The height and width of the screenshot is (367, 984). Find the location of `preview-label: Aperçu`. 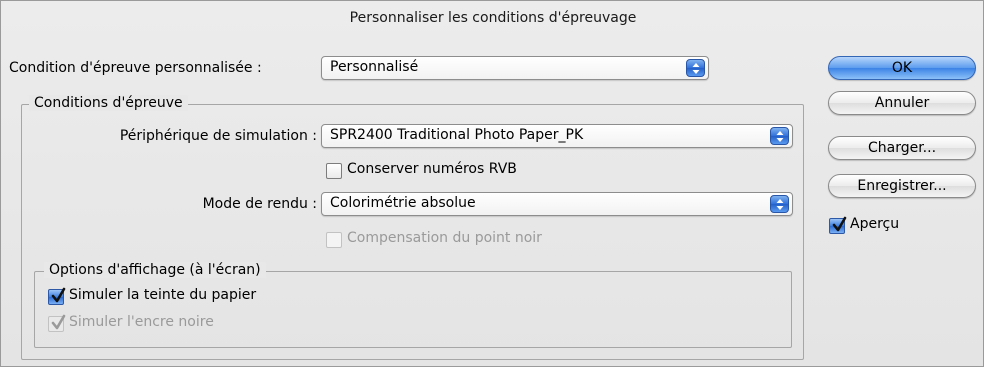

preview-label: Aperçu is located at coordinates (875, 224).